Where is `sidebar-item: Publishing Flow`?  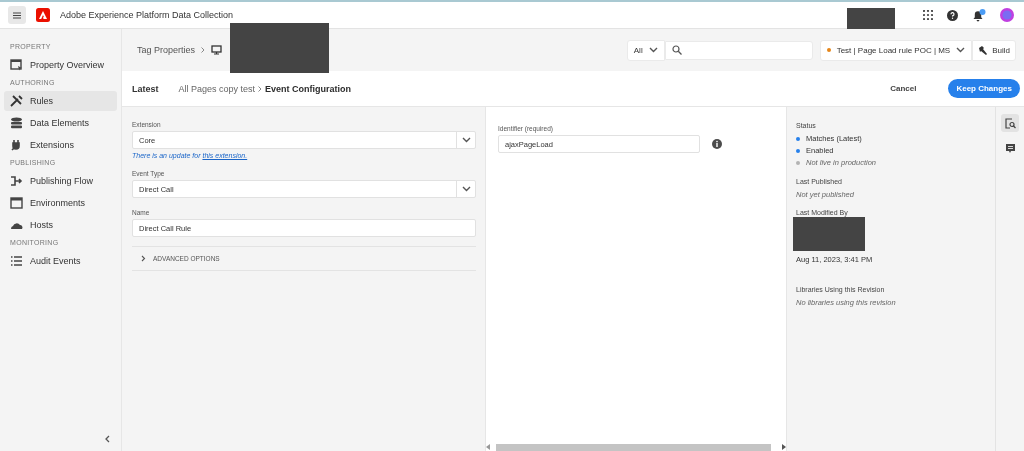 sidebar-item: Publishing Flow is located at coordinates (60, 181).